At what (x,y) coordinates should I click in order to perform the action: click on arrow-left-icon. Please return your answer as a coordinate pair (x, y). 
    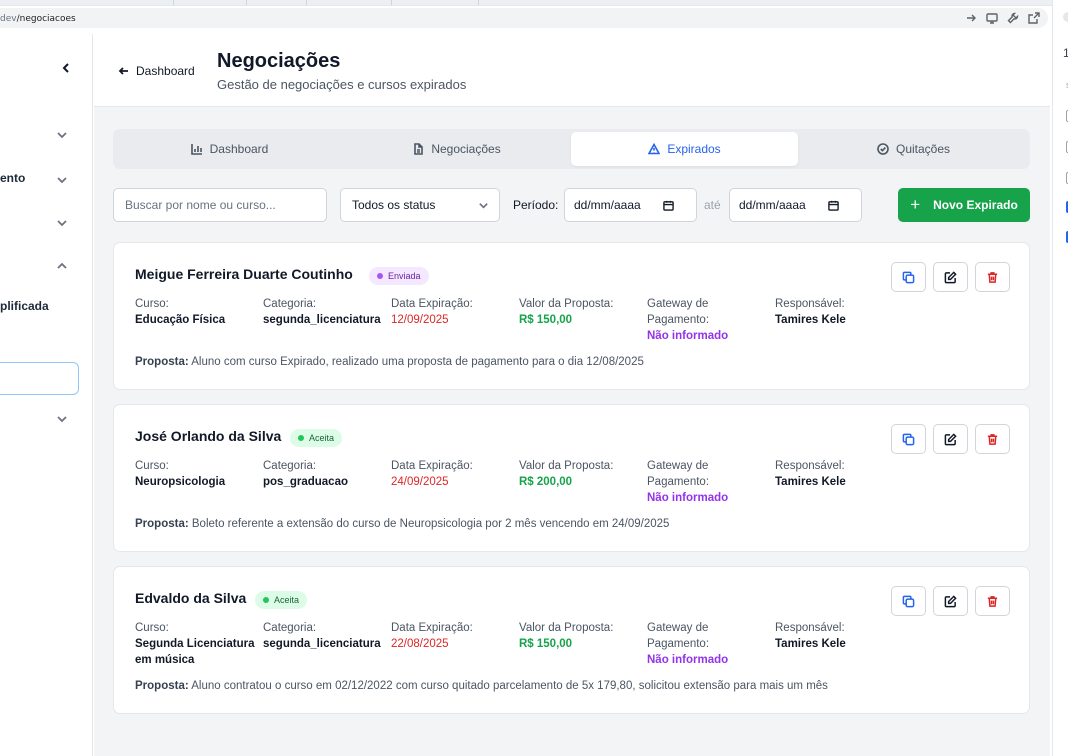
    Looking at the image, I should click on (123, 71).